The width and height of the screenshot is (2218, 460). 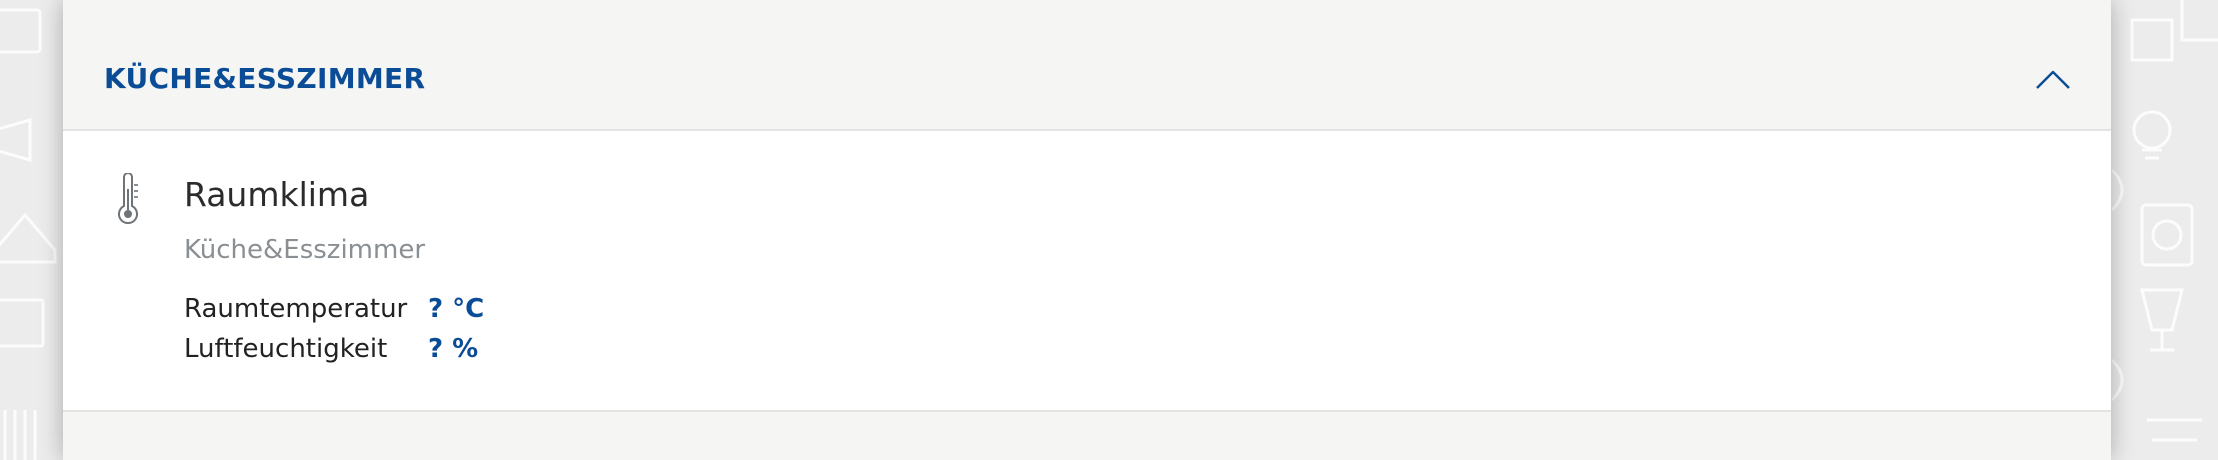 What do you see at coordinates (128, 198) in the screenshot?
I see `thermometer-icon` at bounding box center [128, 198].